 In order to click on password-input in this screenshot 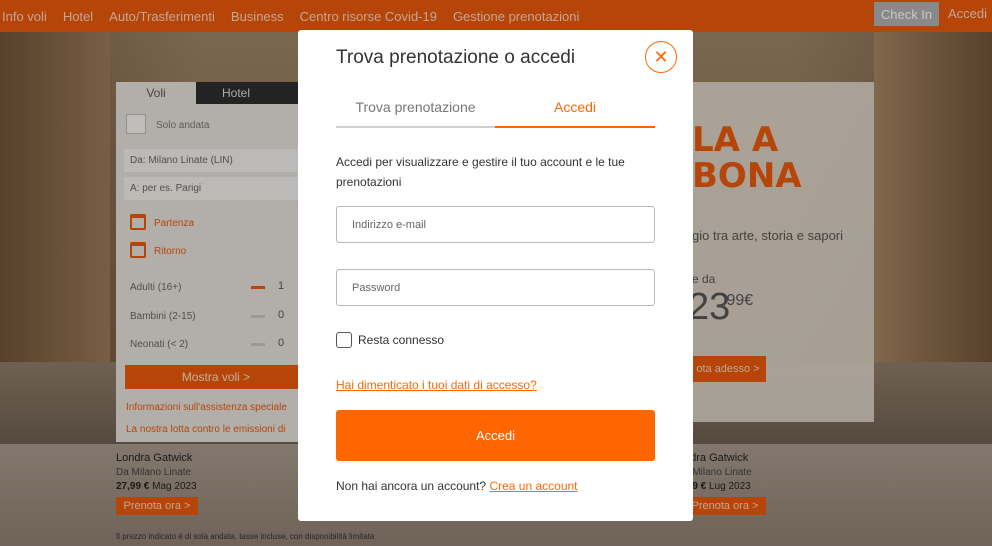, I will do `click(495, 287)`.